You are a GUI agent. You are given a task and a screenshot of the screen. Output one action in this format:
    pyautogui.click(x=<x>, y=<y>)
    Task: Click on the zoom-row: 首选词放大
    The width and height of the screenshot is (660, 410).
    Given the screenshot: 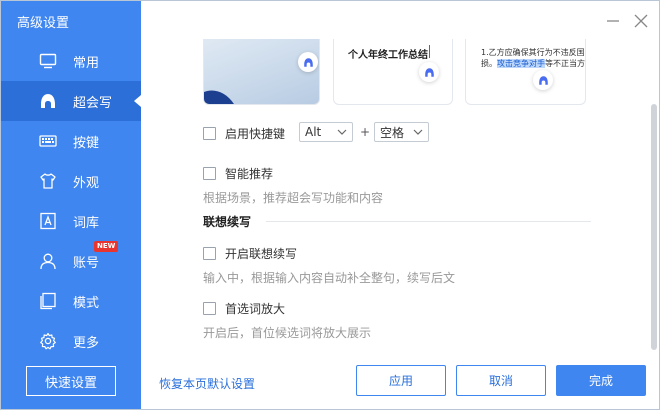 What is the action you would take?
    pyautogui.click(x=244, y=308)
    